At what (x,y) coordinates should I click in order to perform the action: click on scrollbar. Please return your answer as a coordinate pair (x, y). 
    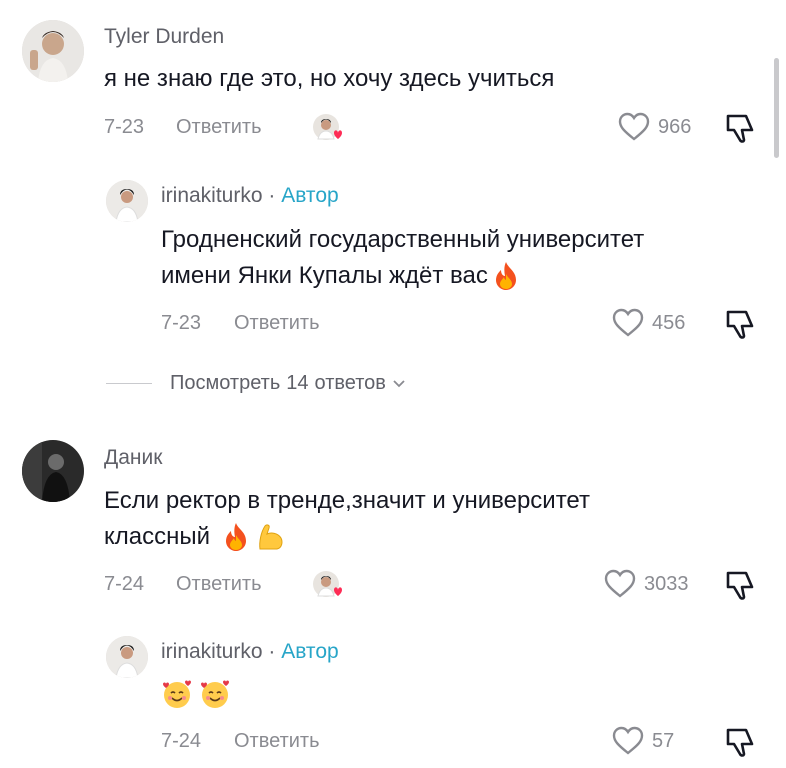
    Looking at the image, I should click on (776, 108).